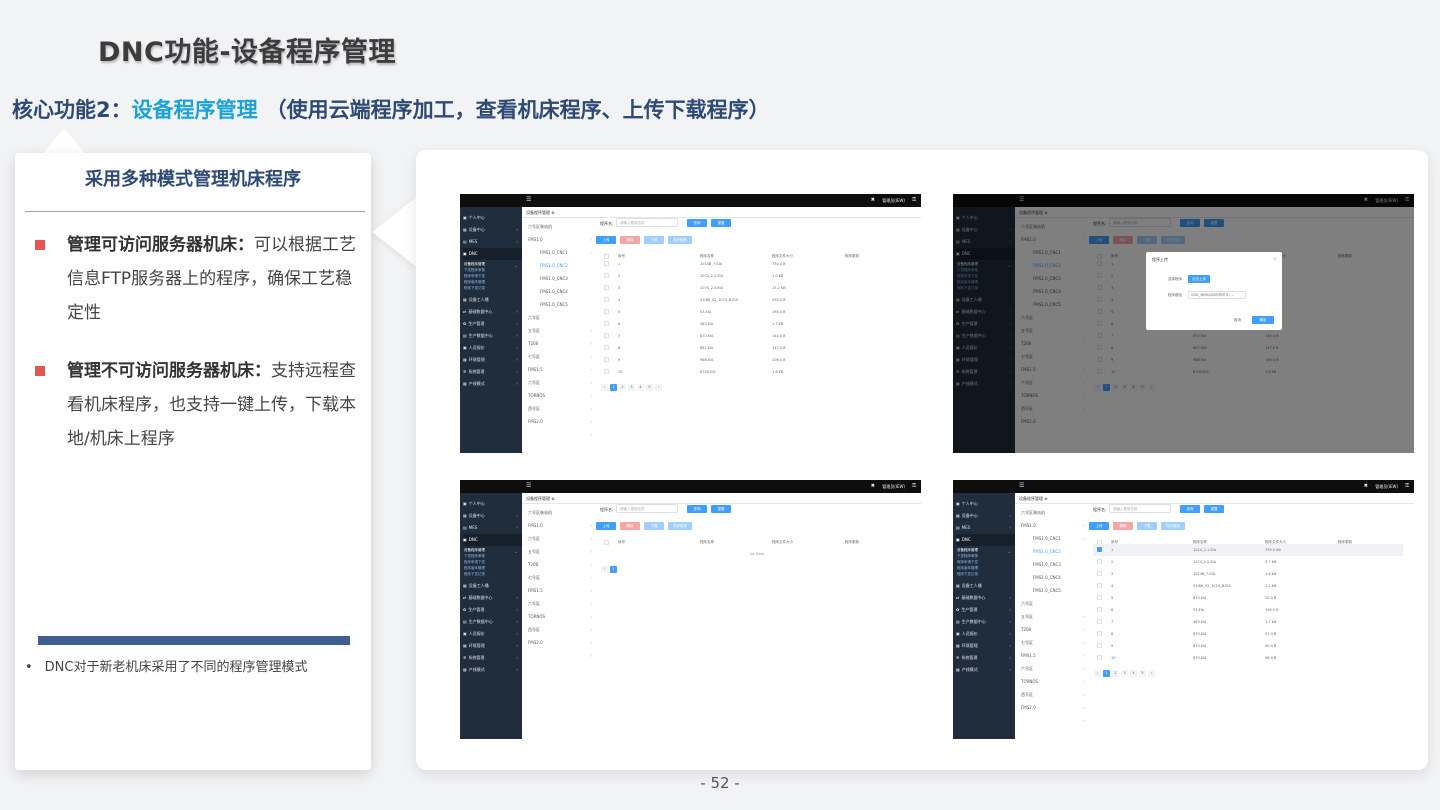 The height and width of the screenshot is (810, 1440). Describe the element at coordinates (1054, 660) in the screenshot. I see `tree-node: FMS1.5‹` at that location.